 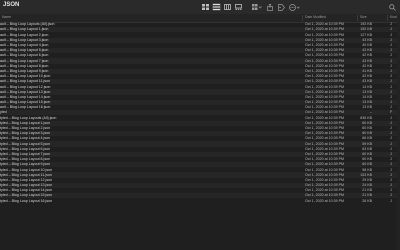 I want to click on search-icon, so click(x=392, y=7).